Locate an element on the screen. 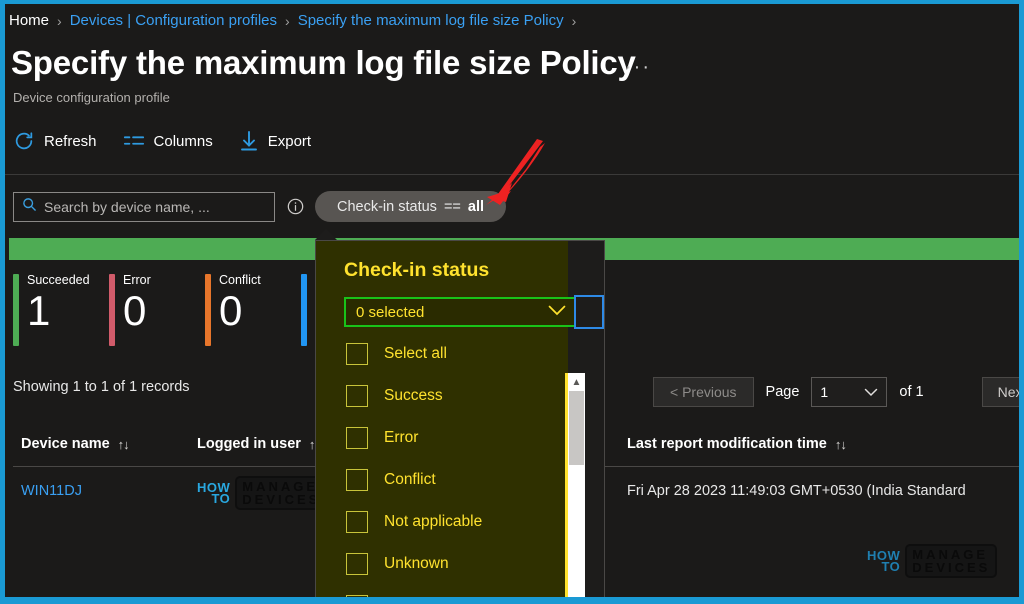 This screenshot has width=1024, height=604. combobox-value: 0 selected is located at coordinates (390, 312).